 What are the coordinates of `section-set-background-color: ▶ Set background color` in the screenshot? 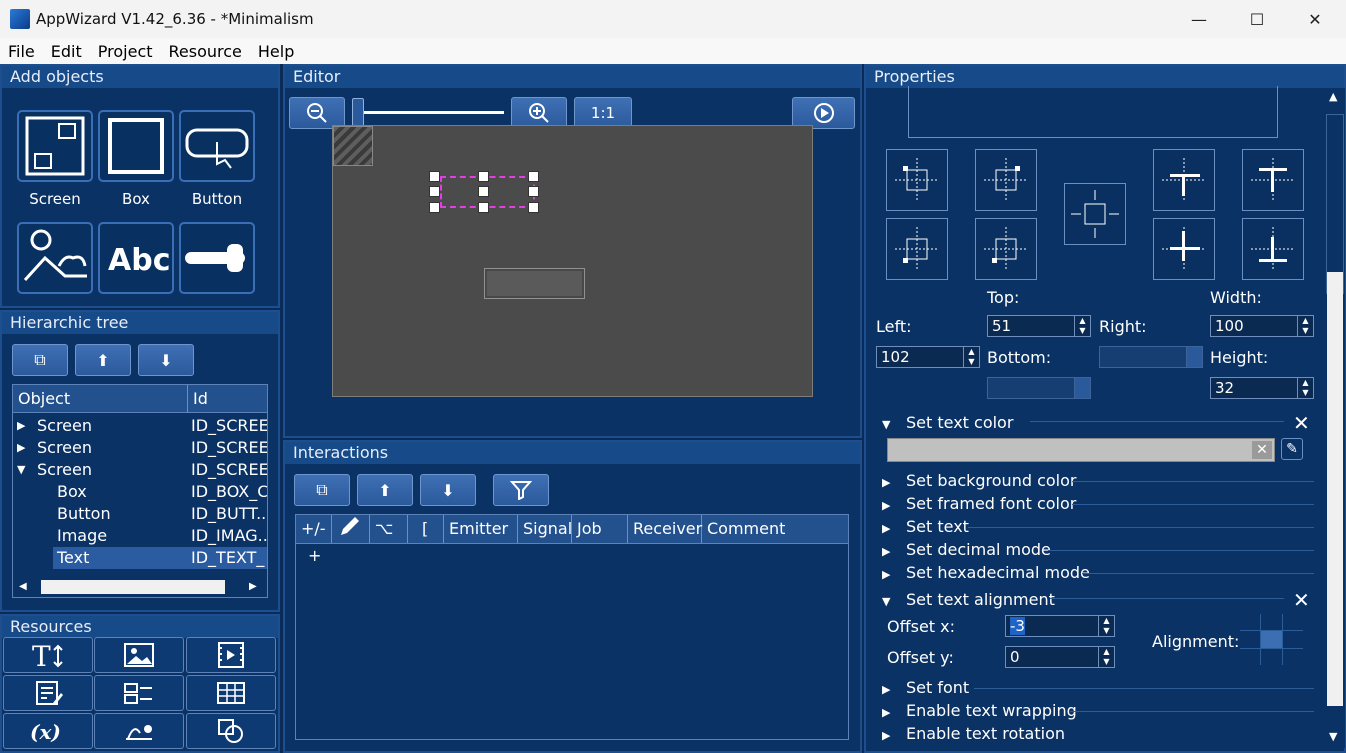 It's located at (979, 480).